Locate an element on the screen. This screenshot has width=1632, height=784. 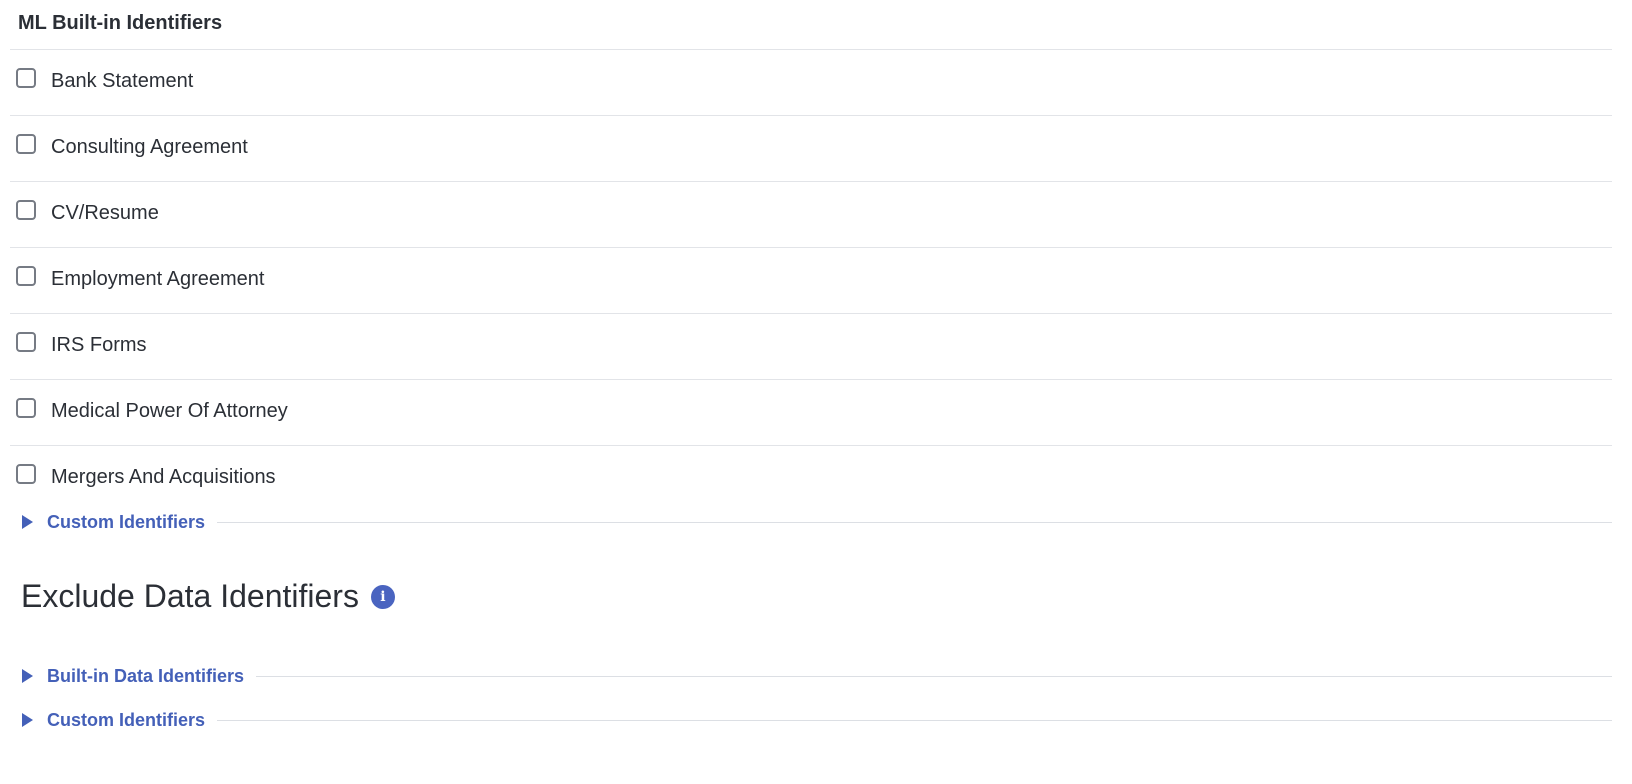
exclude-custom-identifiers-expander: Custom Identifiers is located at coordinates (817, 720).